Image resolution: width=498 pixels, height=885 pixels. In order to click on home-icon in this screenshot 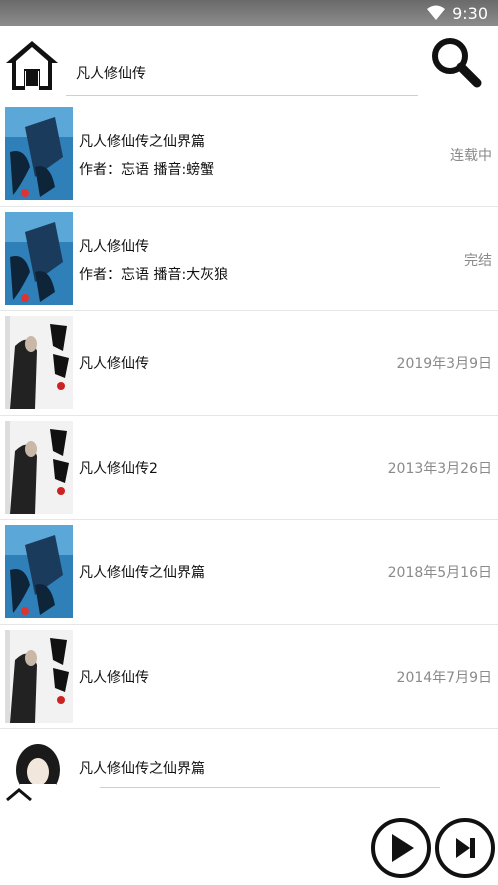, I will do `click(32, 65)`.